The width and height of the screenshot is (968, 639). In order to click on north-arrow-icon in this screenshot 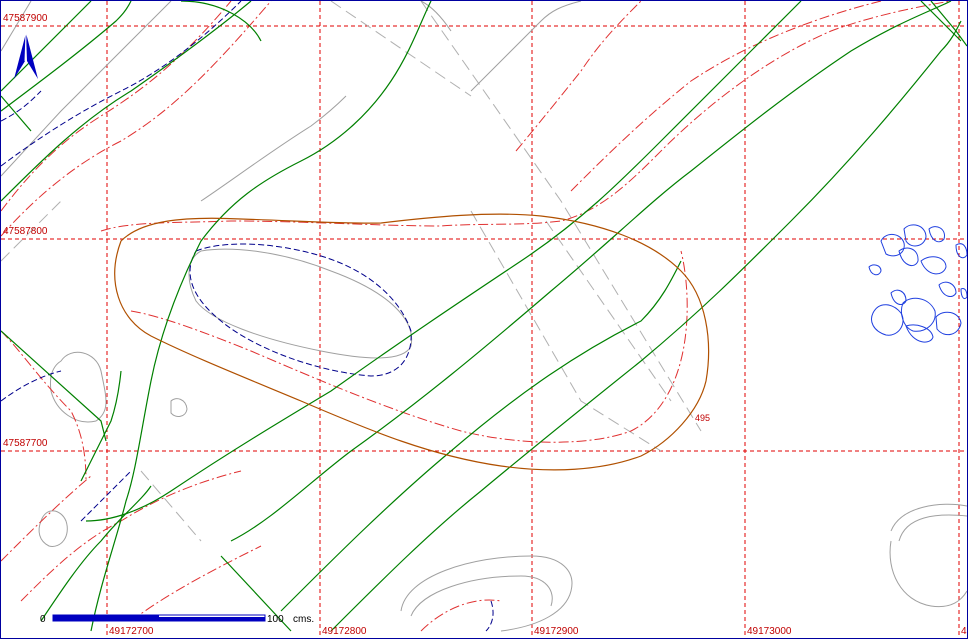, I will do `click(26, 55)`.